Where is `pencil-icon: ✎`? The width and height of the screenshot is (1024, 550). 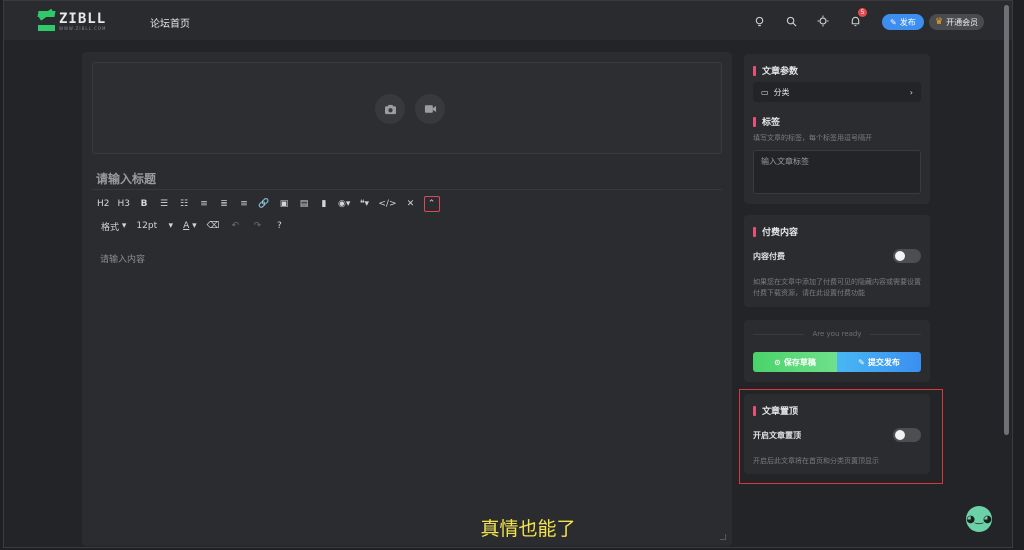 pencil-icon: ✎ is located at coordinates (893, 22).